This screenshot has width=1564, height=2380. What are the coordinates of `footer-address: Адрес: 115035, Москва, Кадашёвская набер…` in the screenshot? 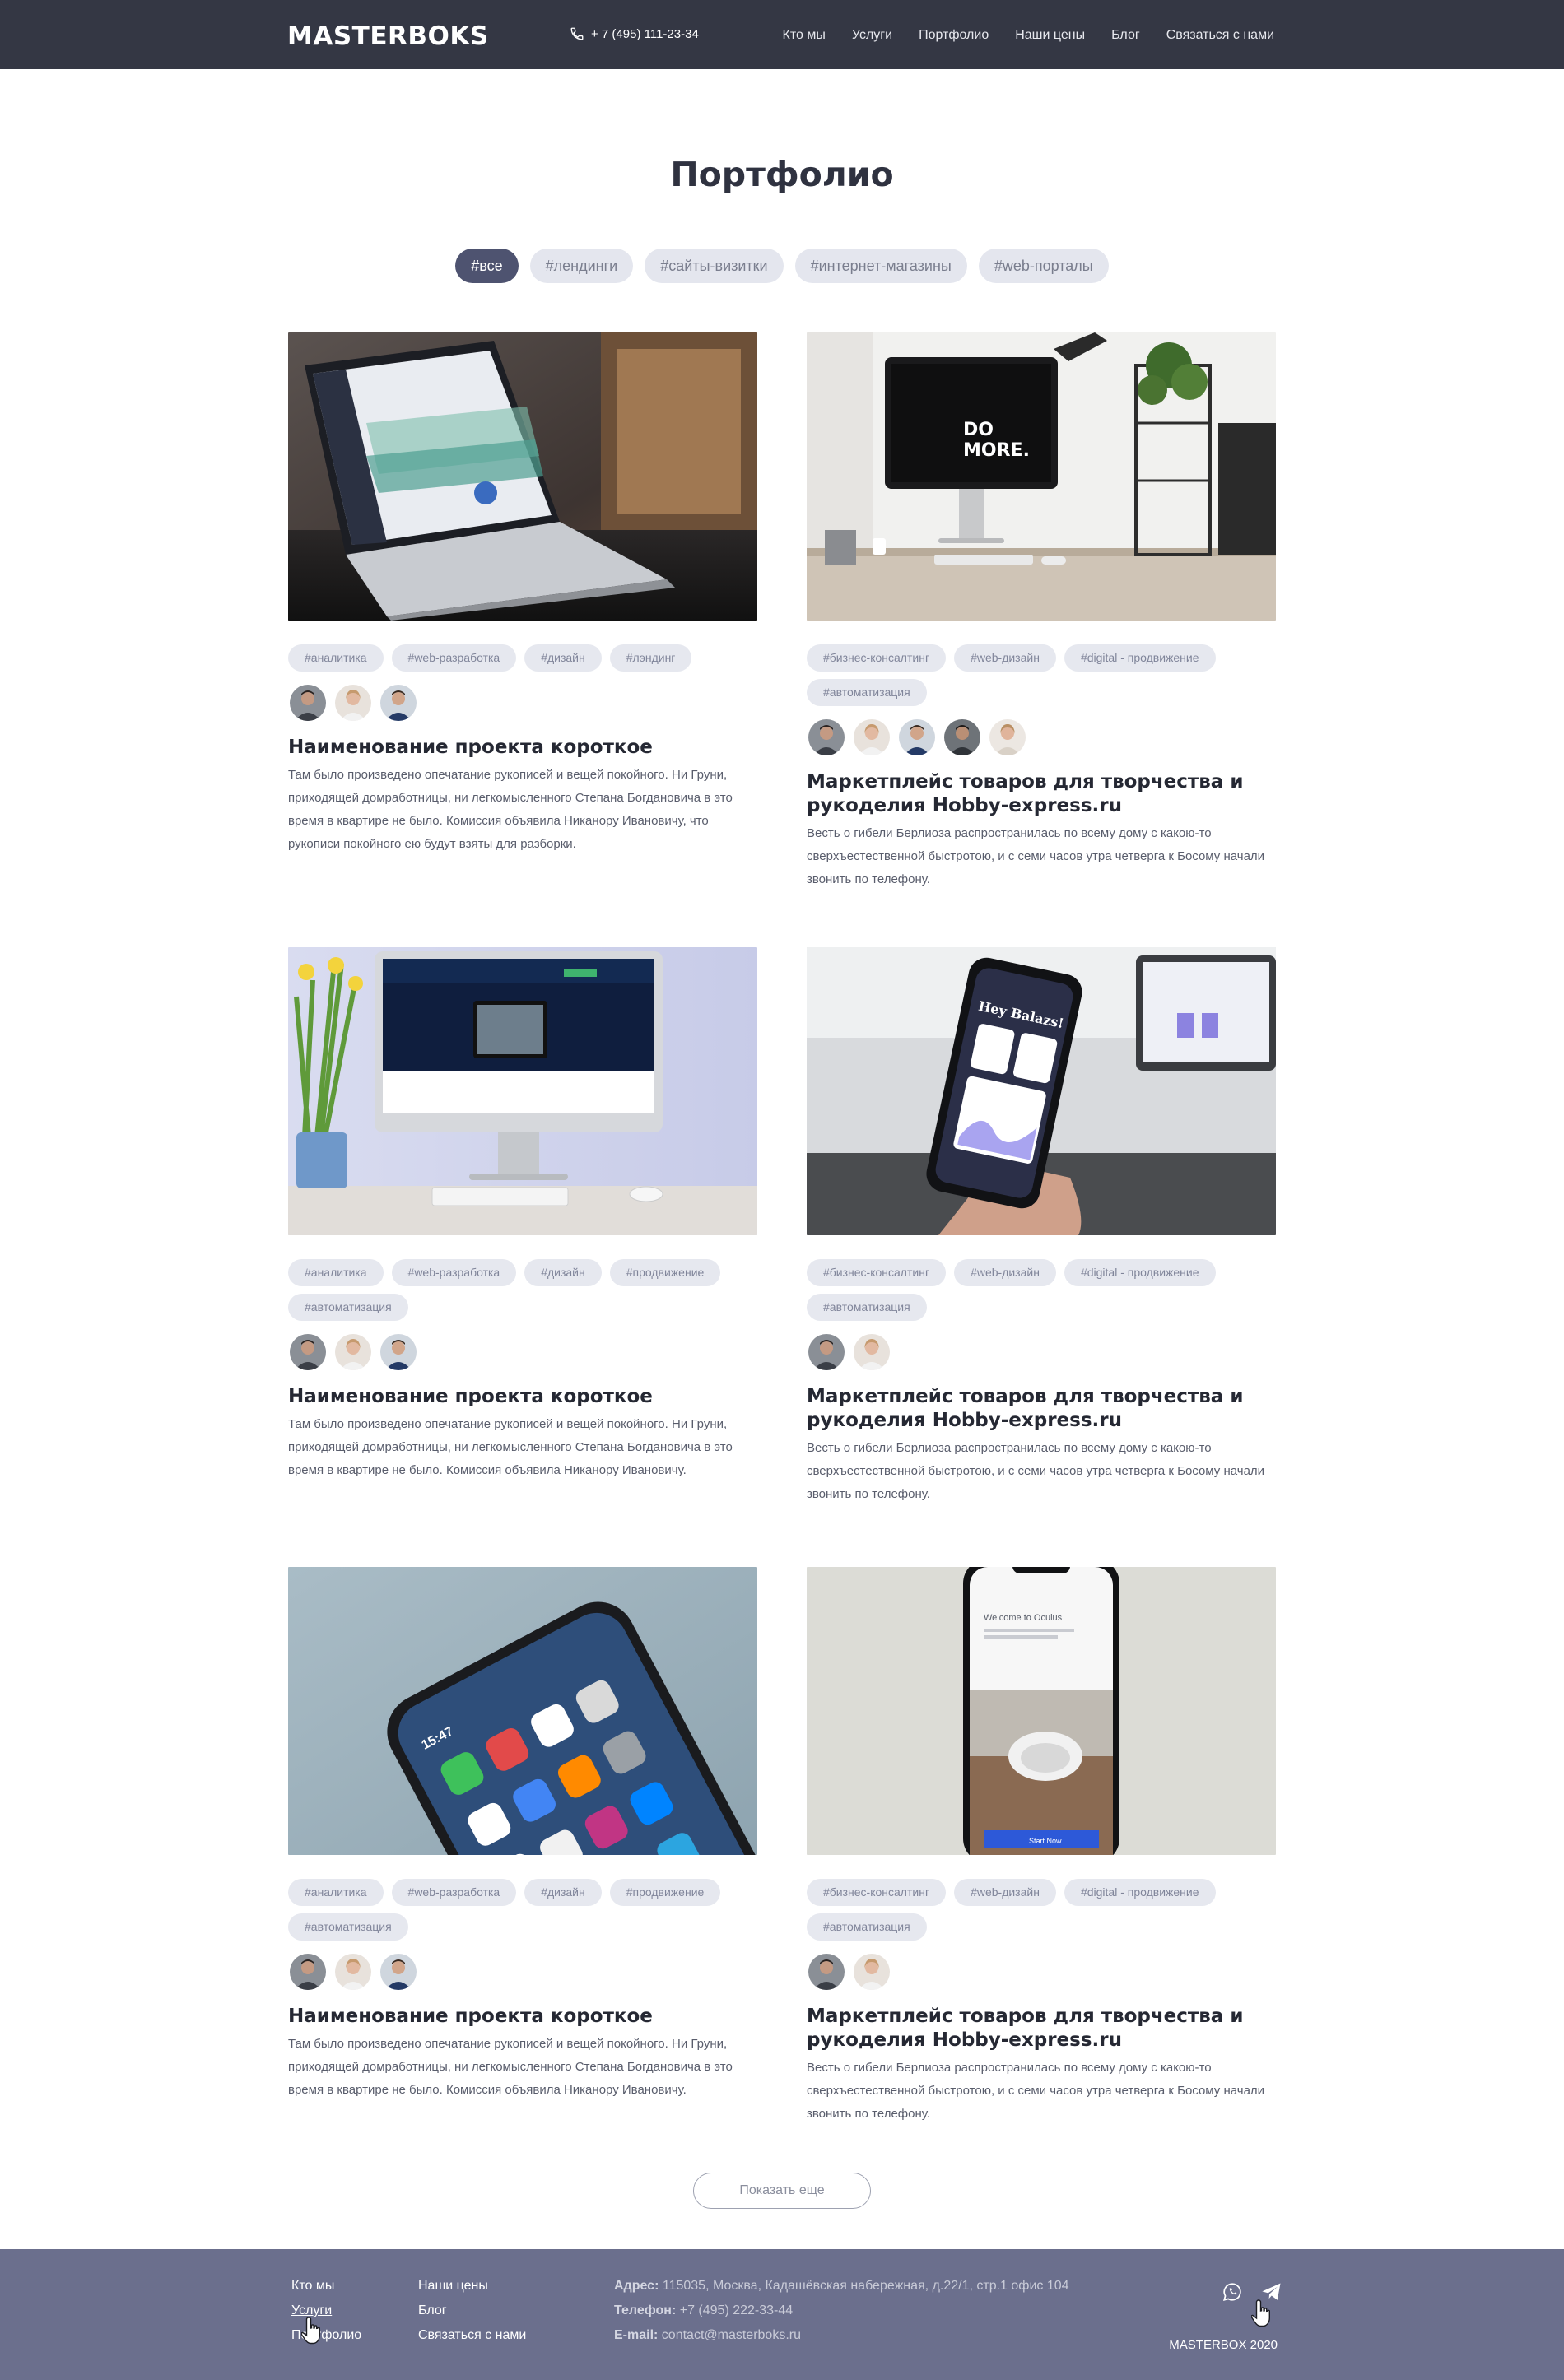 It's located at (841, 2286).